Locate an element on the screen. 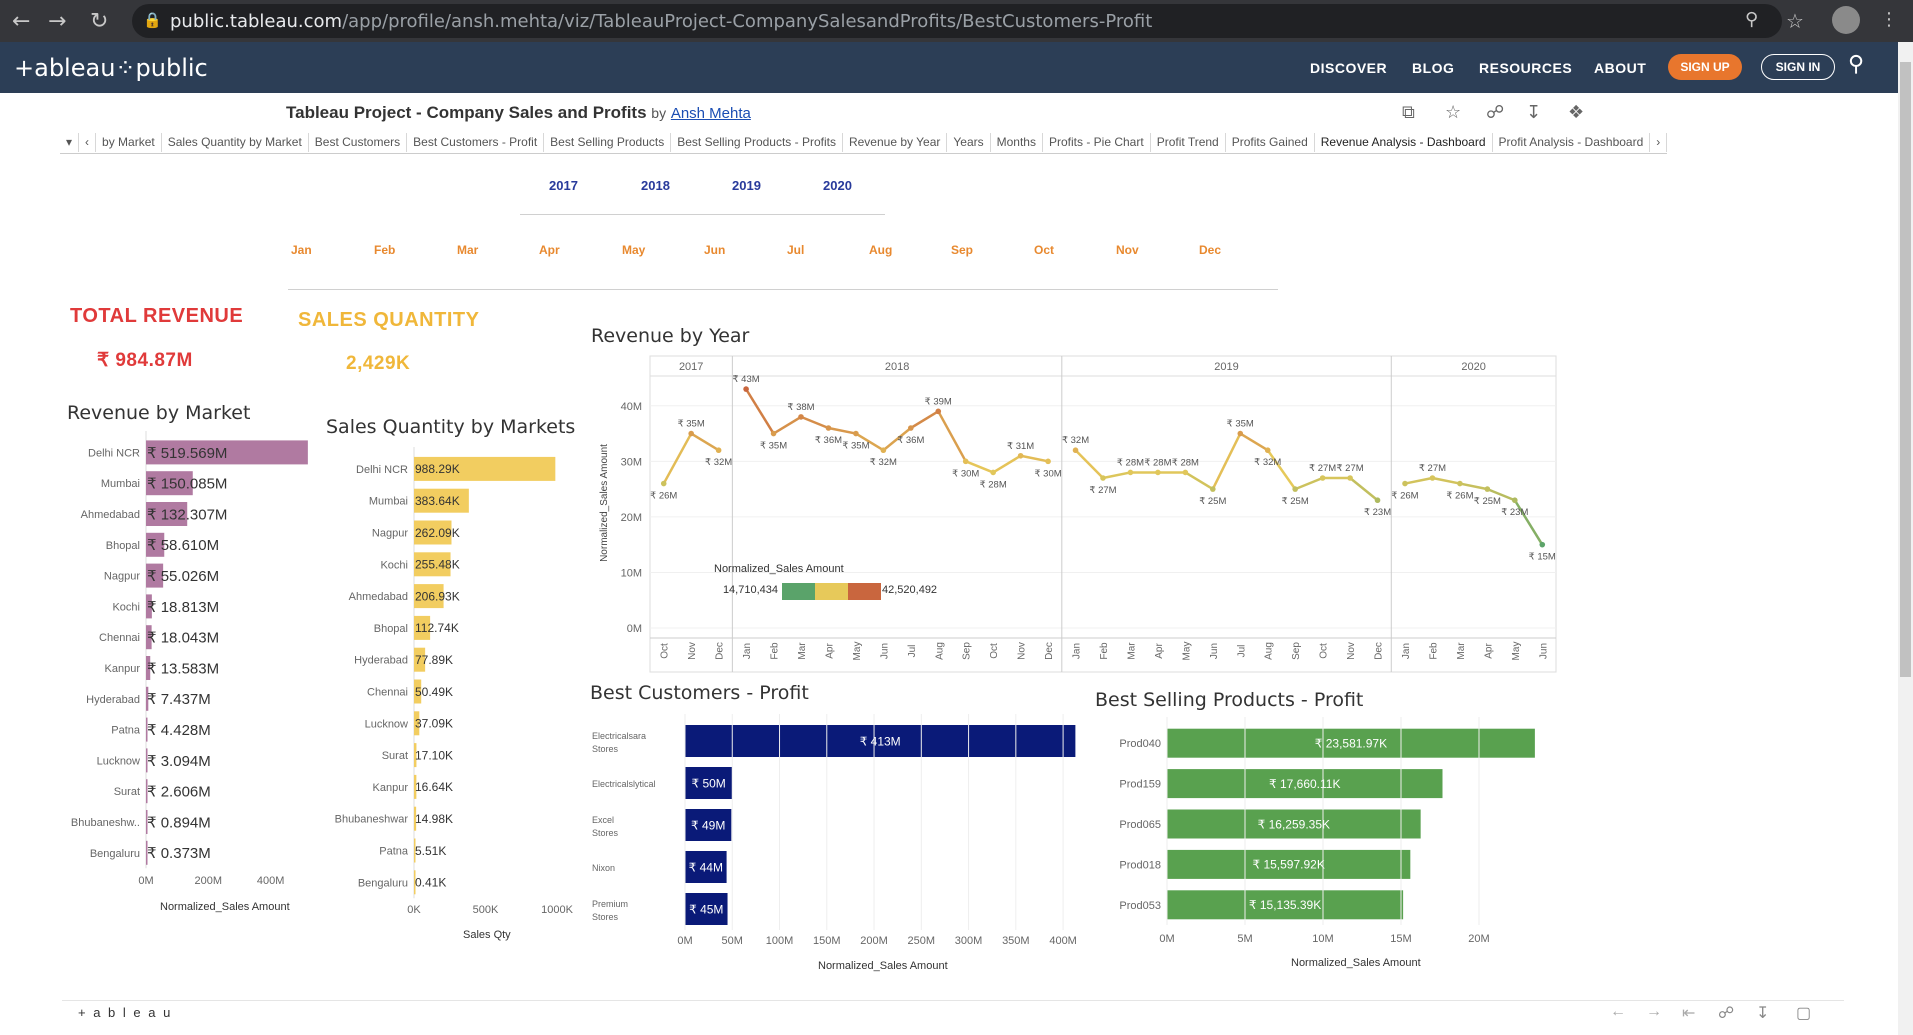 This screenshot has width=1913, height=1035. customer-value-label: ₹ 49M is located at coordinates (708, 825).